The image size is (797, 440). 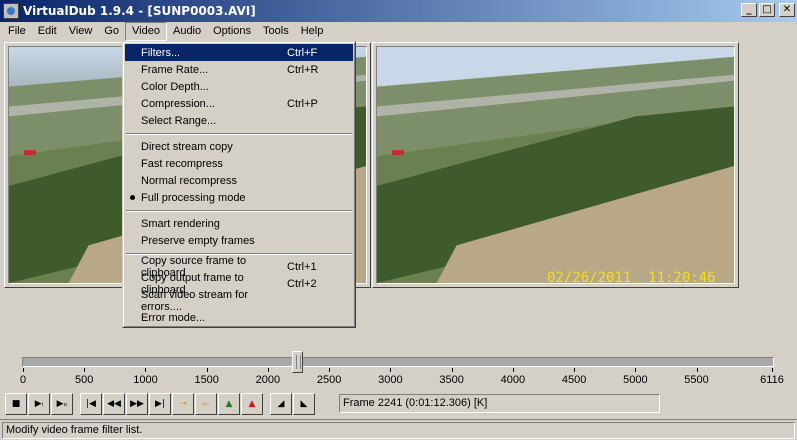 I want to click on status-text: Modify video frame filter list., so click(x=398, y=430).